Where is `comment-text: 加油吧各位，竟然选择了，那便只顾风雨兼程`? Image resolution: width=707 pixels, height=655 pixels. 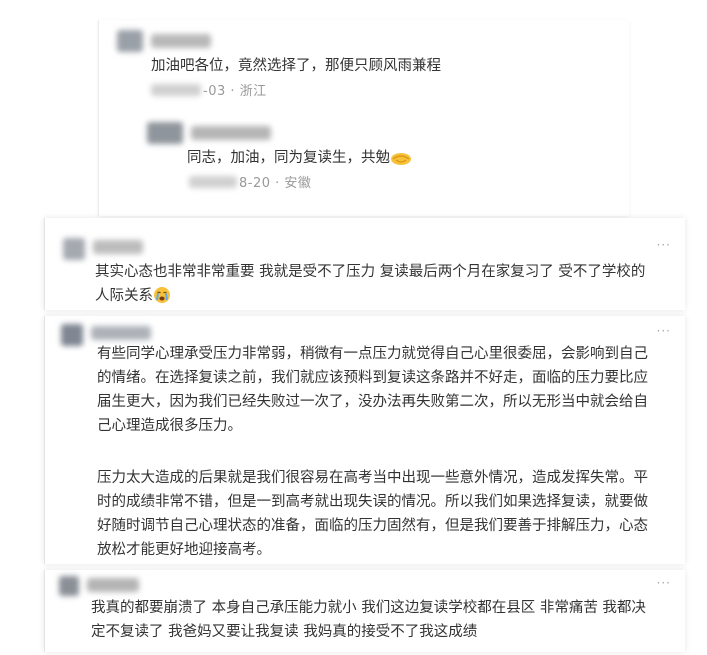 comment-text: 加油吧各位，竟然选择了，那便只顾风雨兼程 is located at coordinates (296, 66).